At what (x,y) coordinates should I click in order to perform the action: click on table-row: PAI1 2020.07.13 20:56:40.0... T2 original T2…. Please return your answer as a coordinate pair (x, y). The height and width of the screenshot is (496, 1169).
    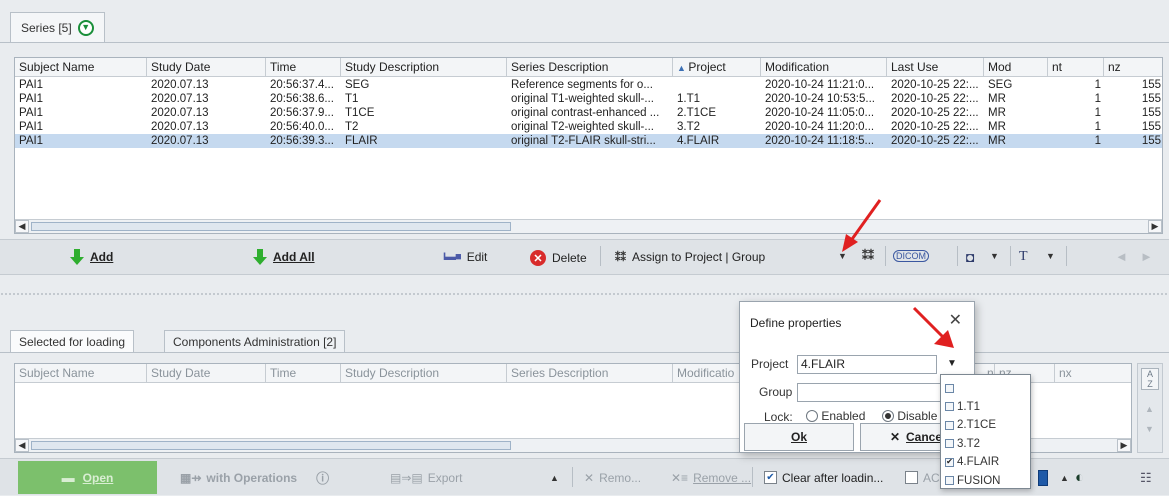
    Looking at the image, I should click on (588, 127).